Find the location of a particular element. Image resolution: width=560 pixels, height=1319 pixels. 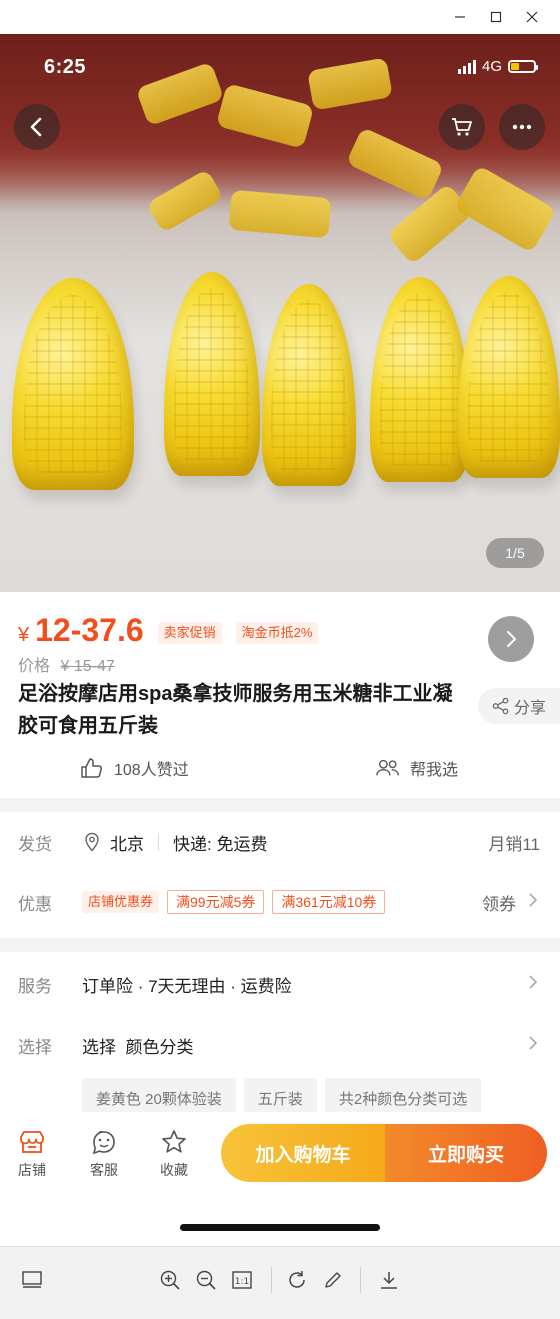

favorite-button: 收藏 is located at coordinates (174, 1154).